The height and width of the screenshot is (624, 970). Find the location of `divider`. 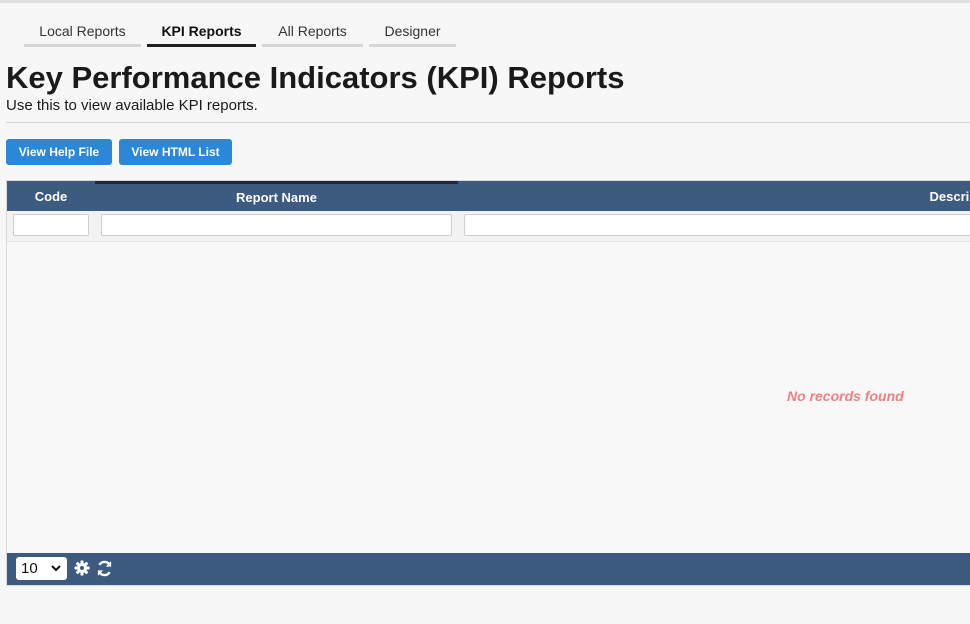

divider is located at coordinates (488, 122).